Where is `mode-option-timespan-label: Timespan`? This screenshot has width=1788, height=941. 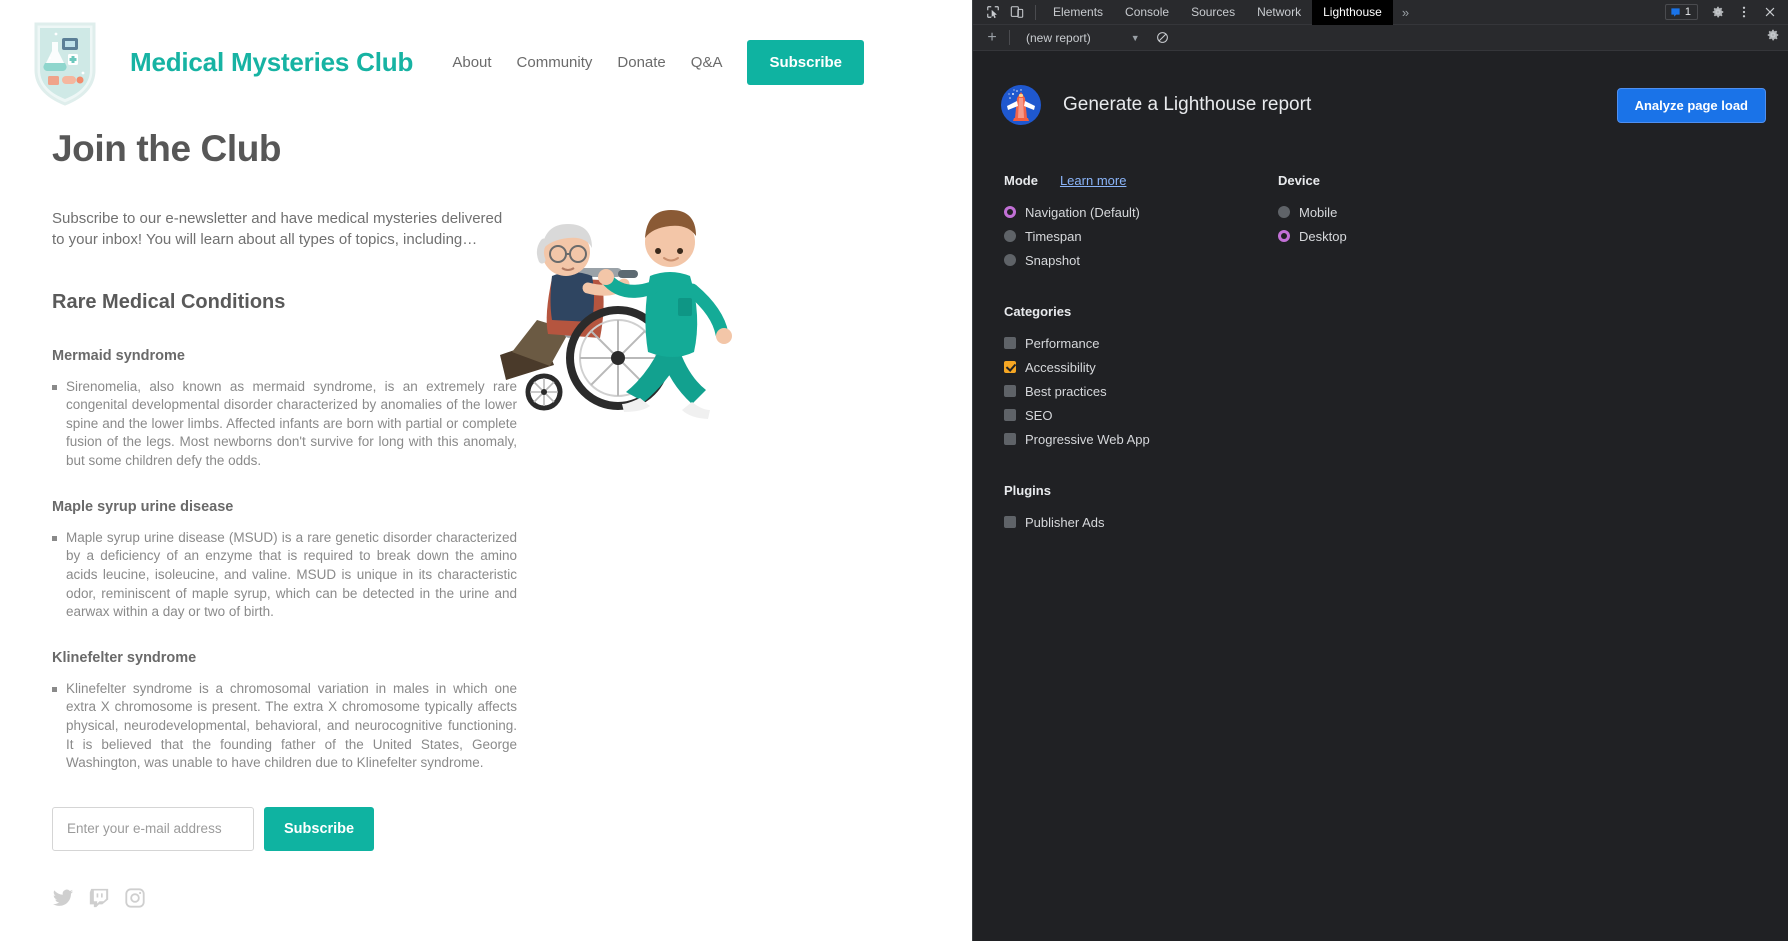
mode-option-timespan-label: Timespan is located at coordinates (1053, 236).